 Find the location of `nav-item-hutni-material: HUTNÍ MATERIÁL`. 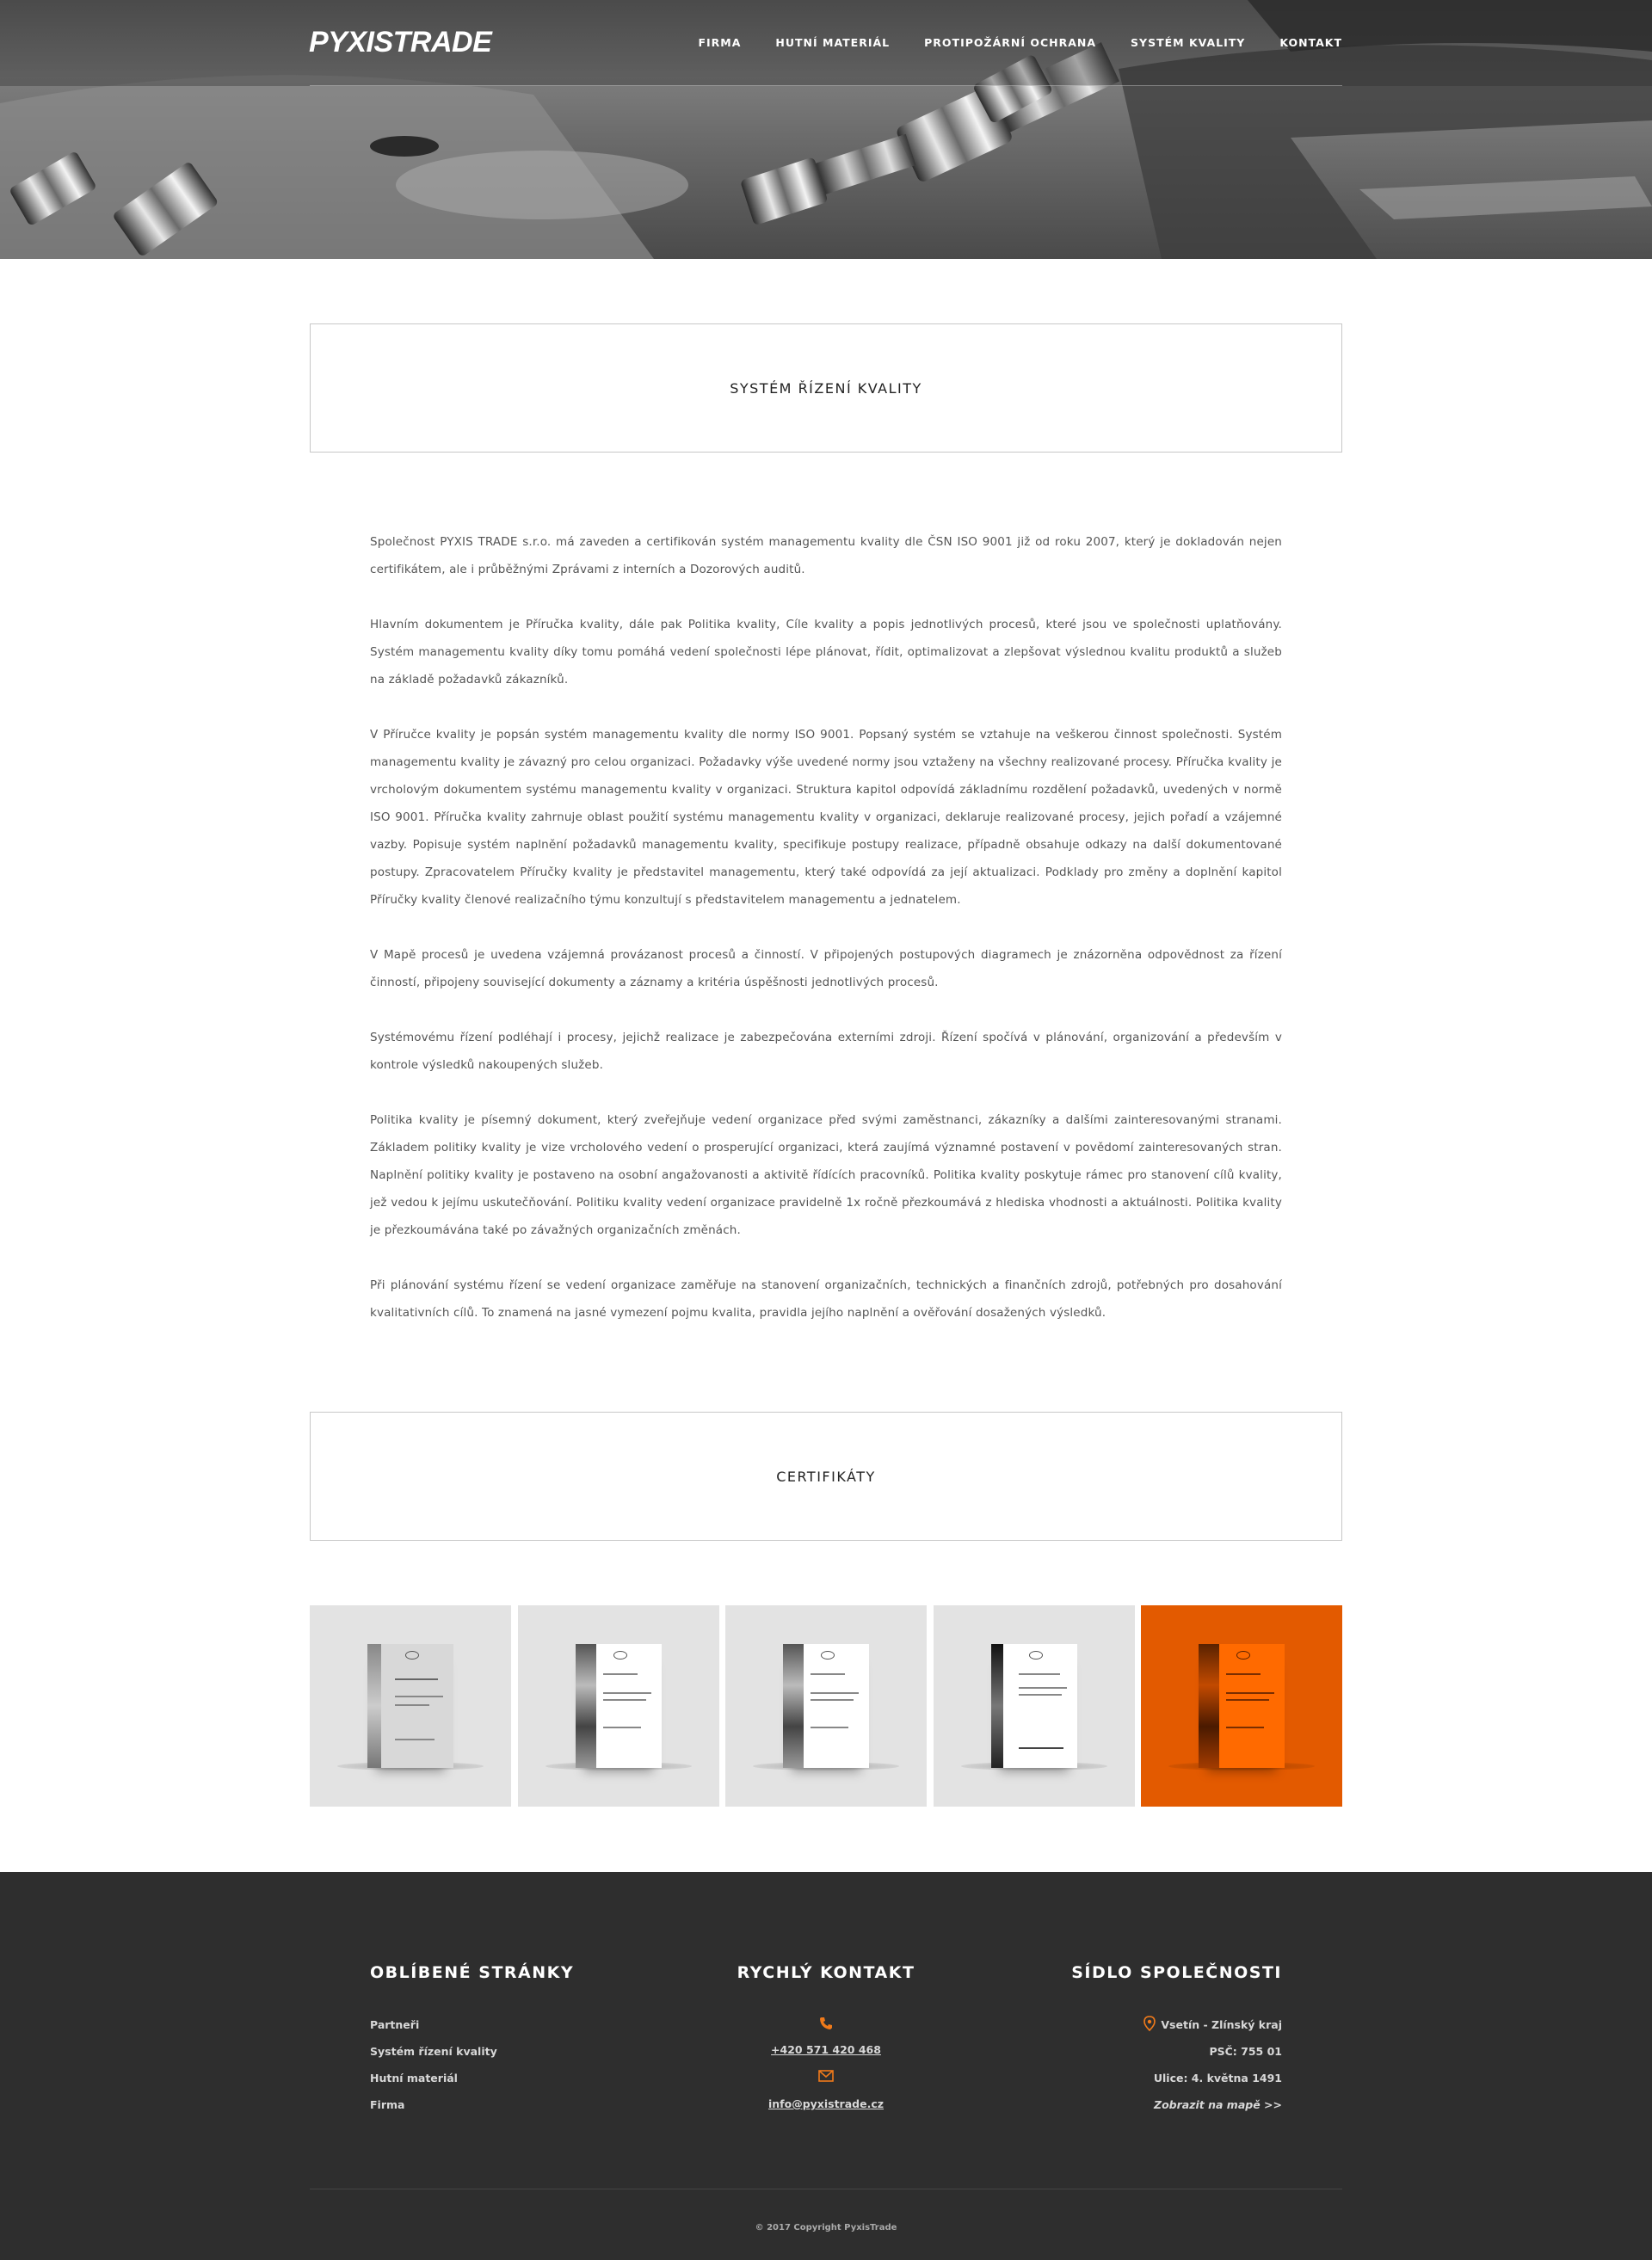

nav-item-hutni-material: HUTNÍ MATERIÁL is located at coordinates (832, 43).